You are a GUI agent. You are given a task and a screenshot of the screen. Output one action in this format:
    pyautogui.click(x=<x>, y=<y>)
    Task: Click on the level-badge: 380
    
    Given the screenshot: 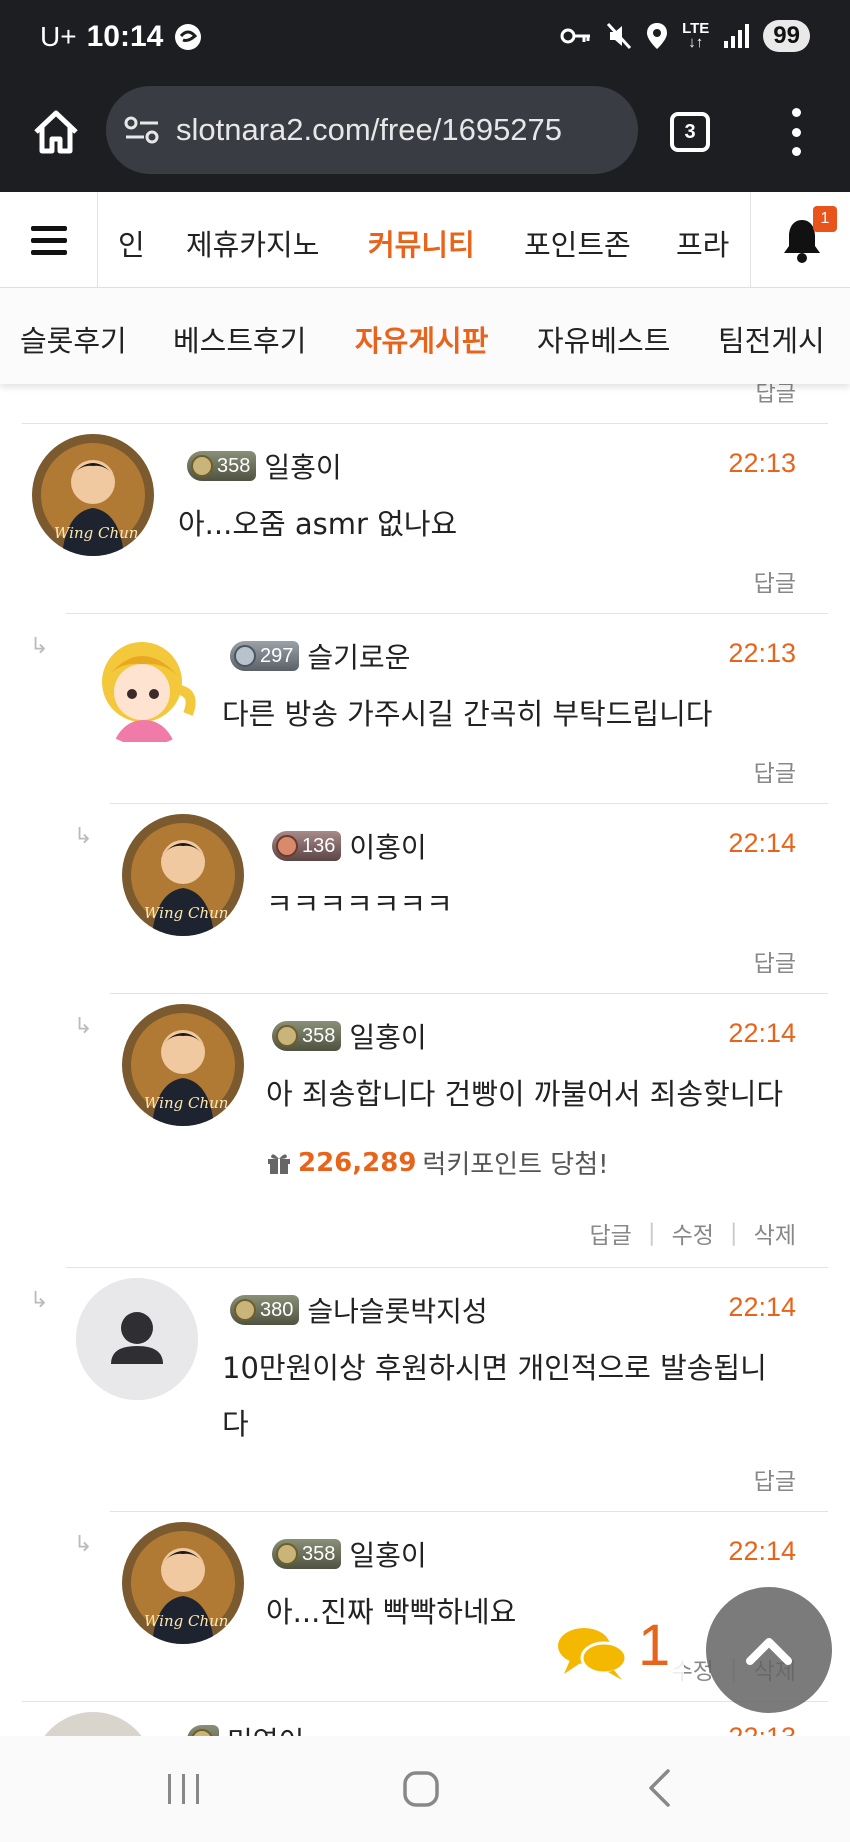 What is the action you would take?
    pyautogui.click(x=265, y=1310)
    